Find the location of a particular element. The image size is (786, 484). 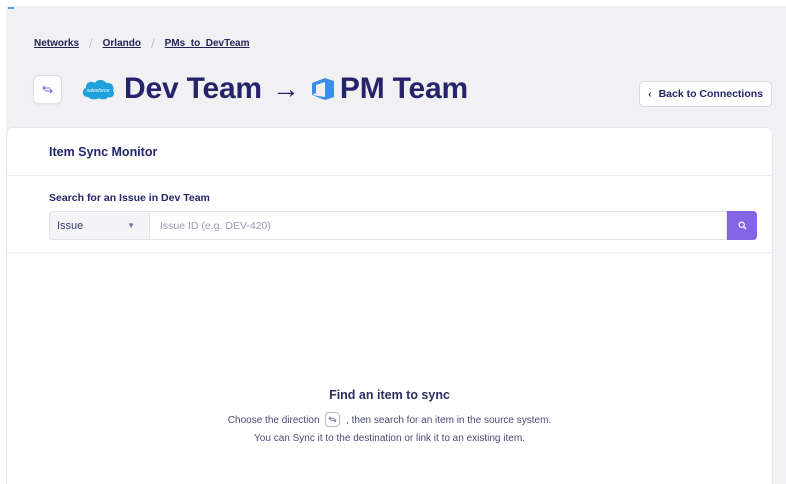

corner-indicator is located at coordinates (11, 8).